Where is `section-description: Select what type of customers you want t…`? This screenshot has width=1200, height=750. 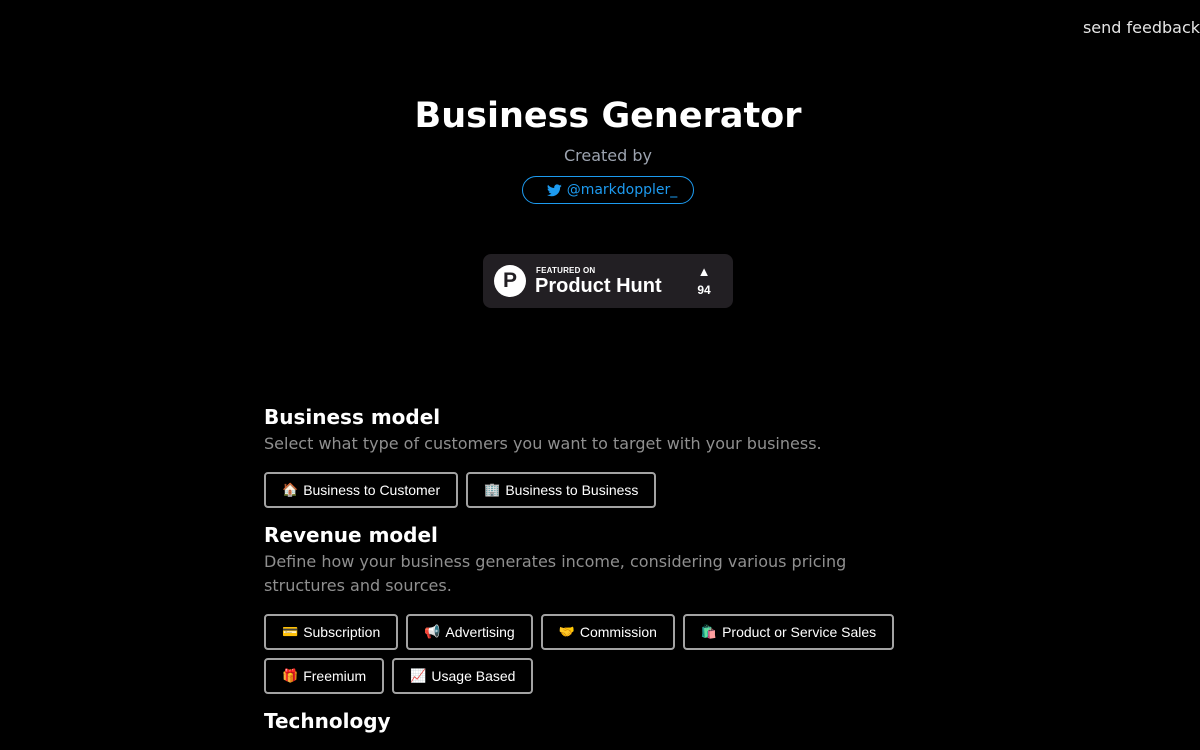
section-description: Select what type of customers you want t… is located at coordinates (543, 443).